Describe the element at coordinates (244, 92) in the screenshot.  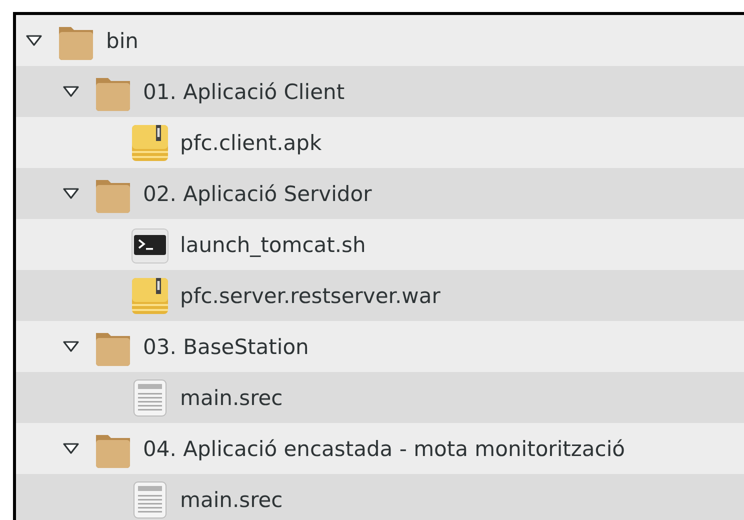
I see `file-name: 01. Aplicació Client` at that location.